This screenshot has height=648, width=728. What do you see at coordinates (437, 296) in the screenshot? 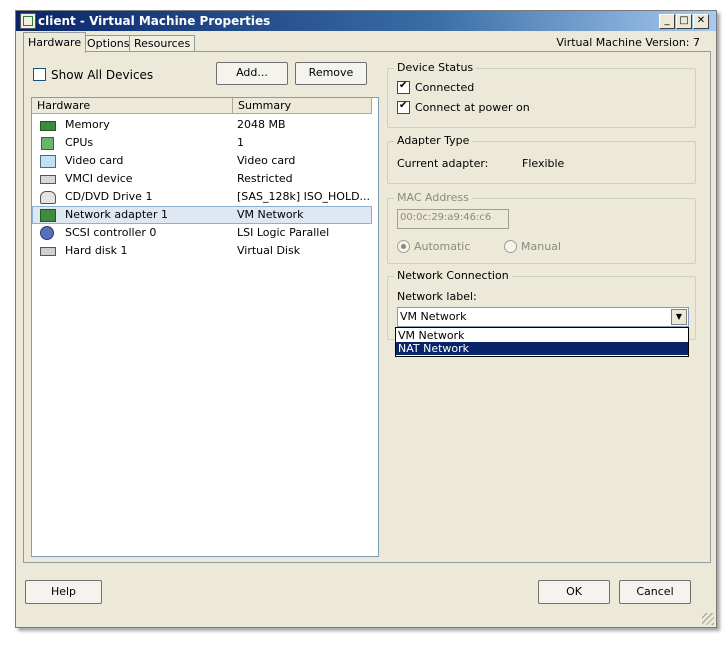
I see `network-label-label: Network label:` at bounding box center [437, 296].